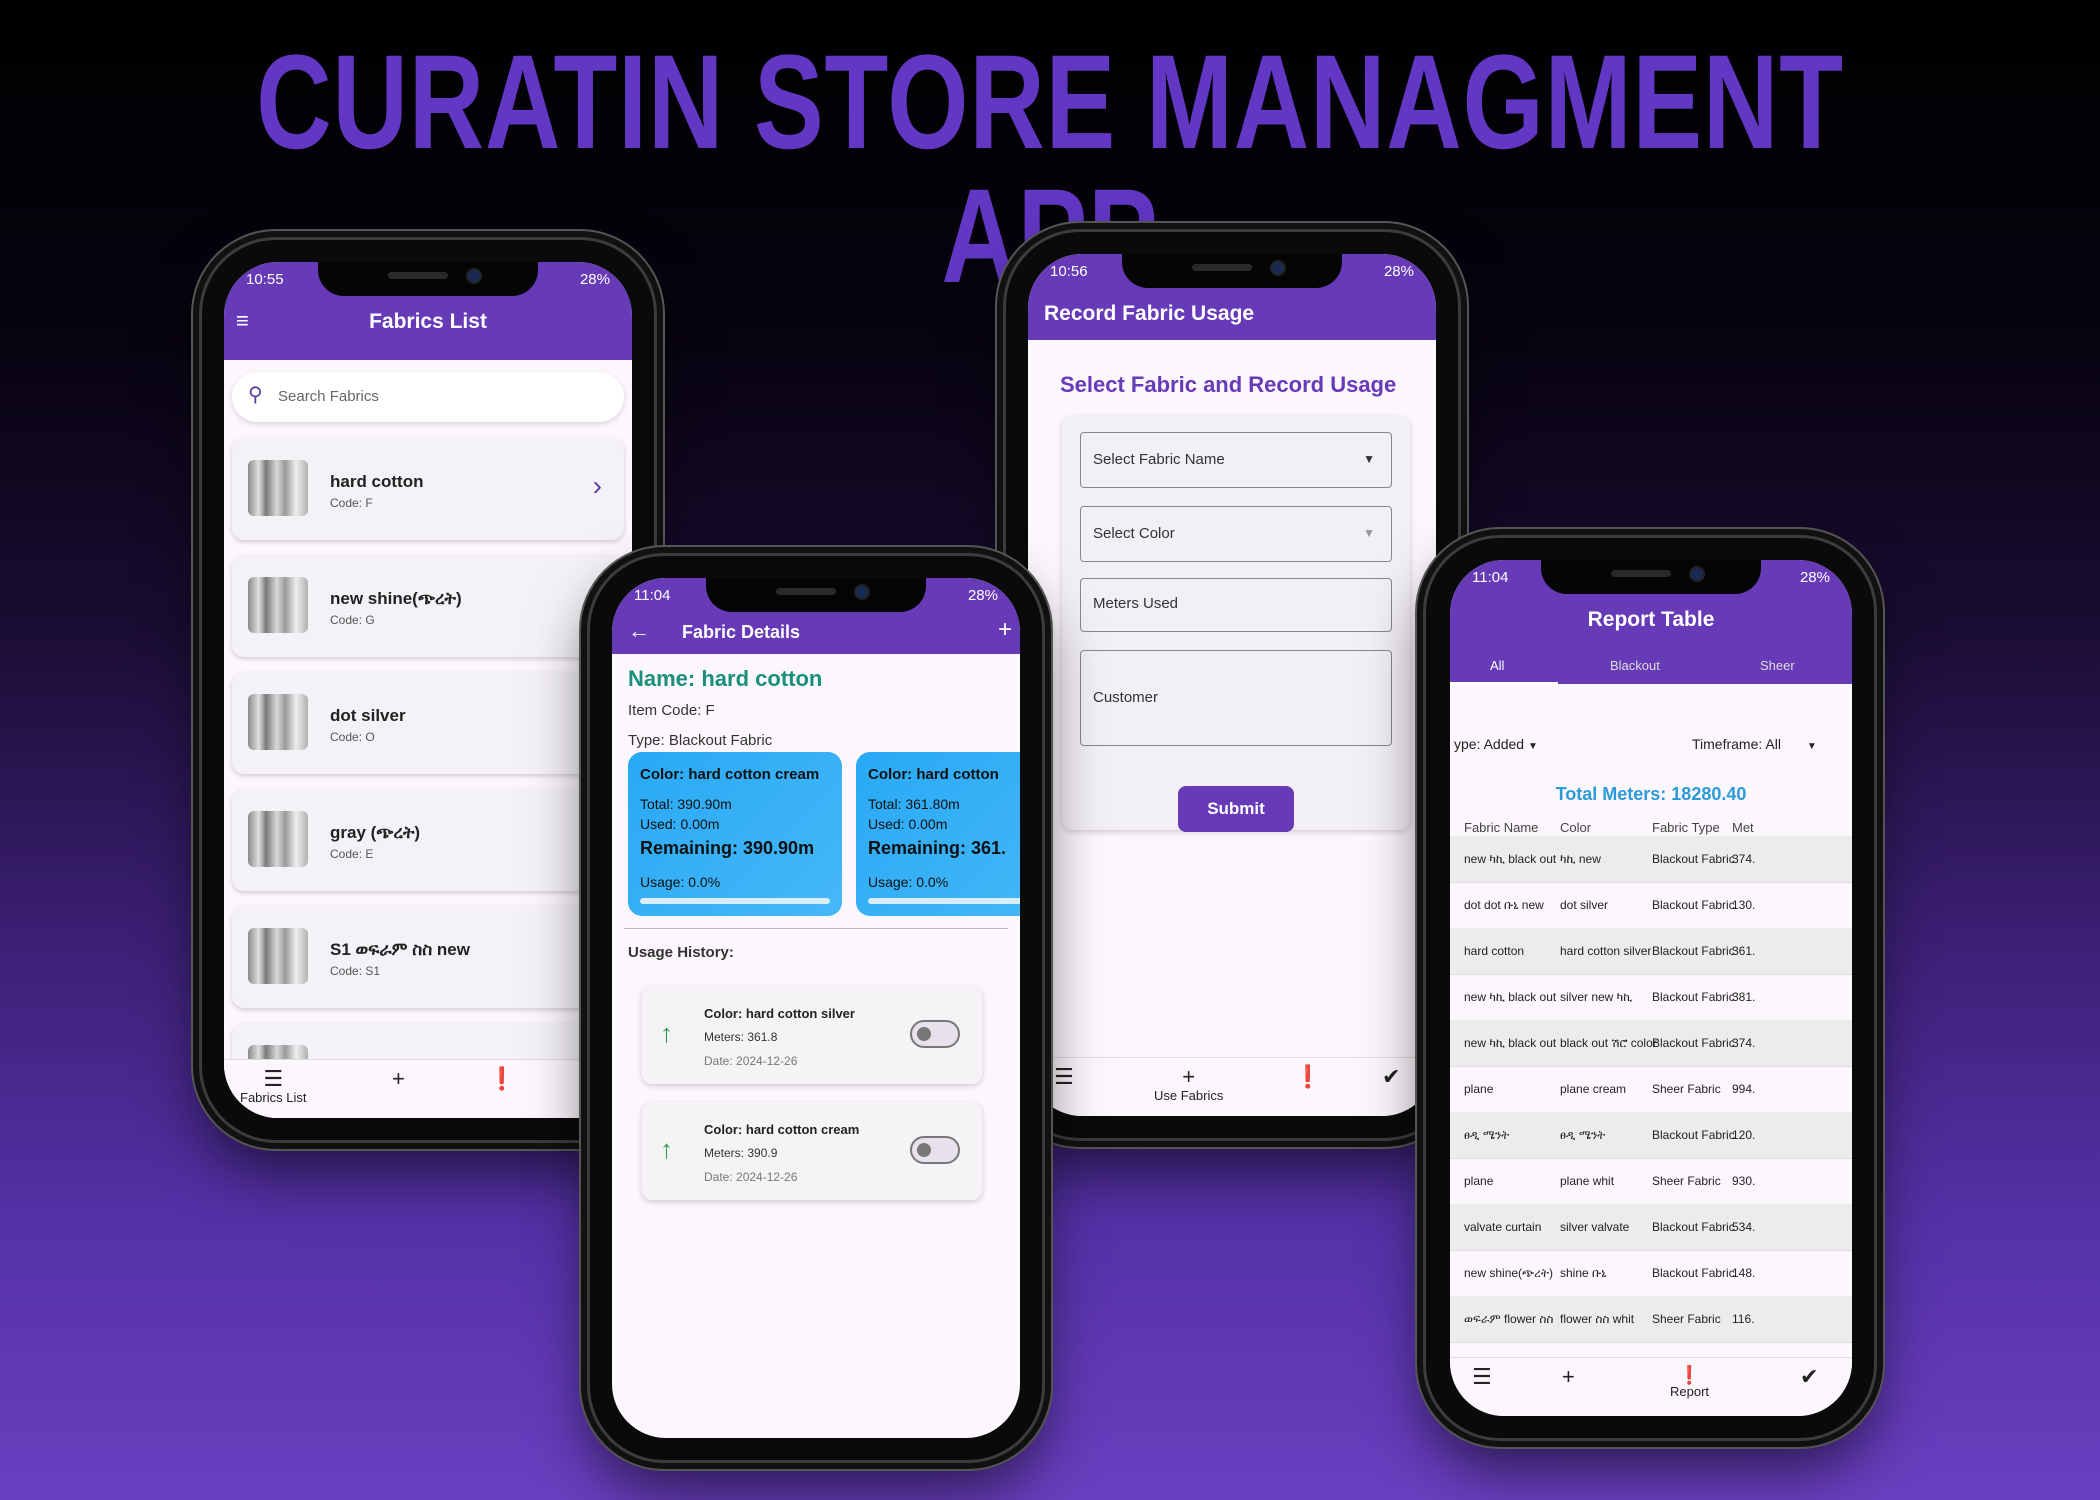  Describe the element at coordinates (1743, 827) in the screenshot. I see `header-meters: Met` at that location.